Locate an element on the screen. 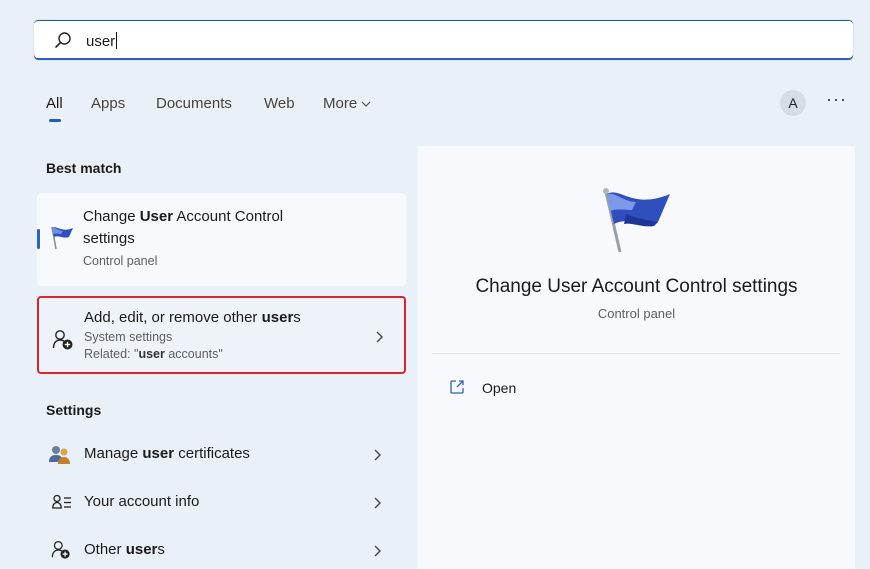  settings-item-label: Other users is located at coordinates (124, 549).